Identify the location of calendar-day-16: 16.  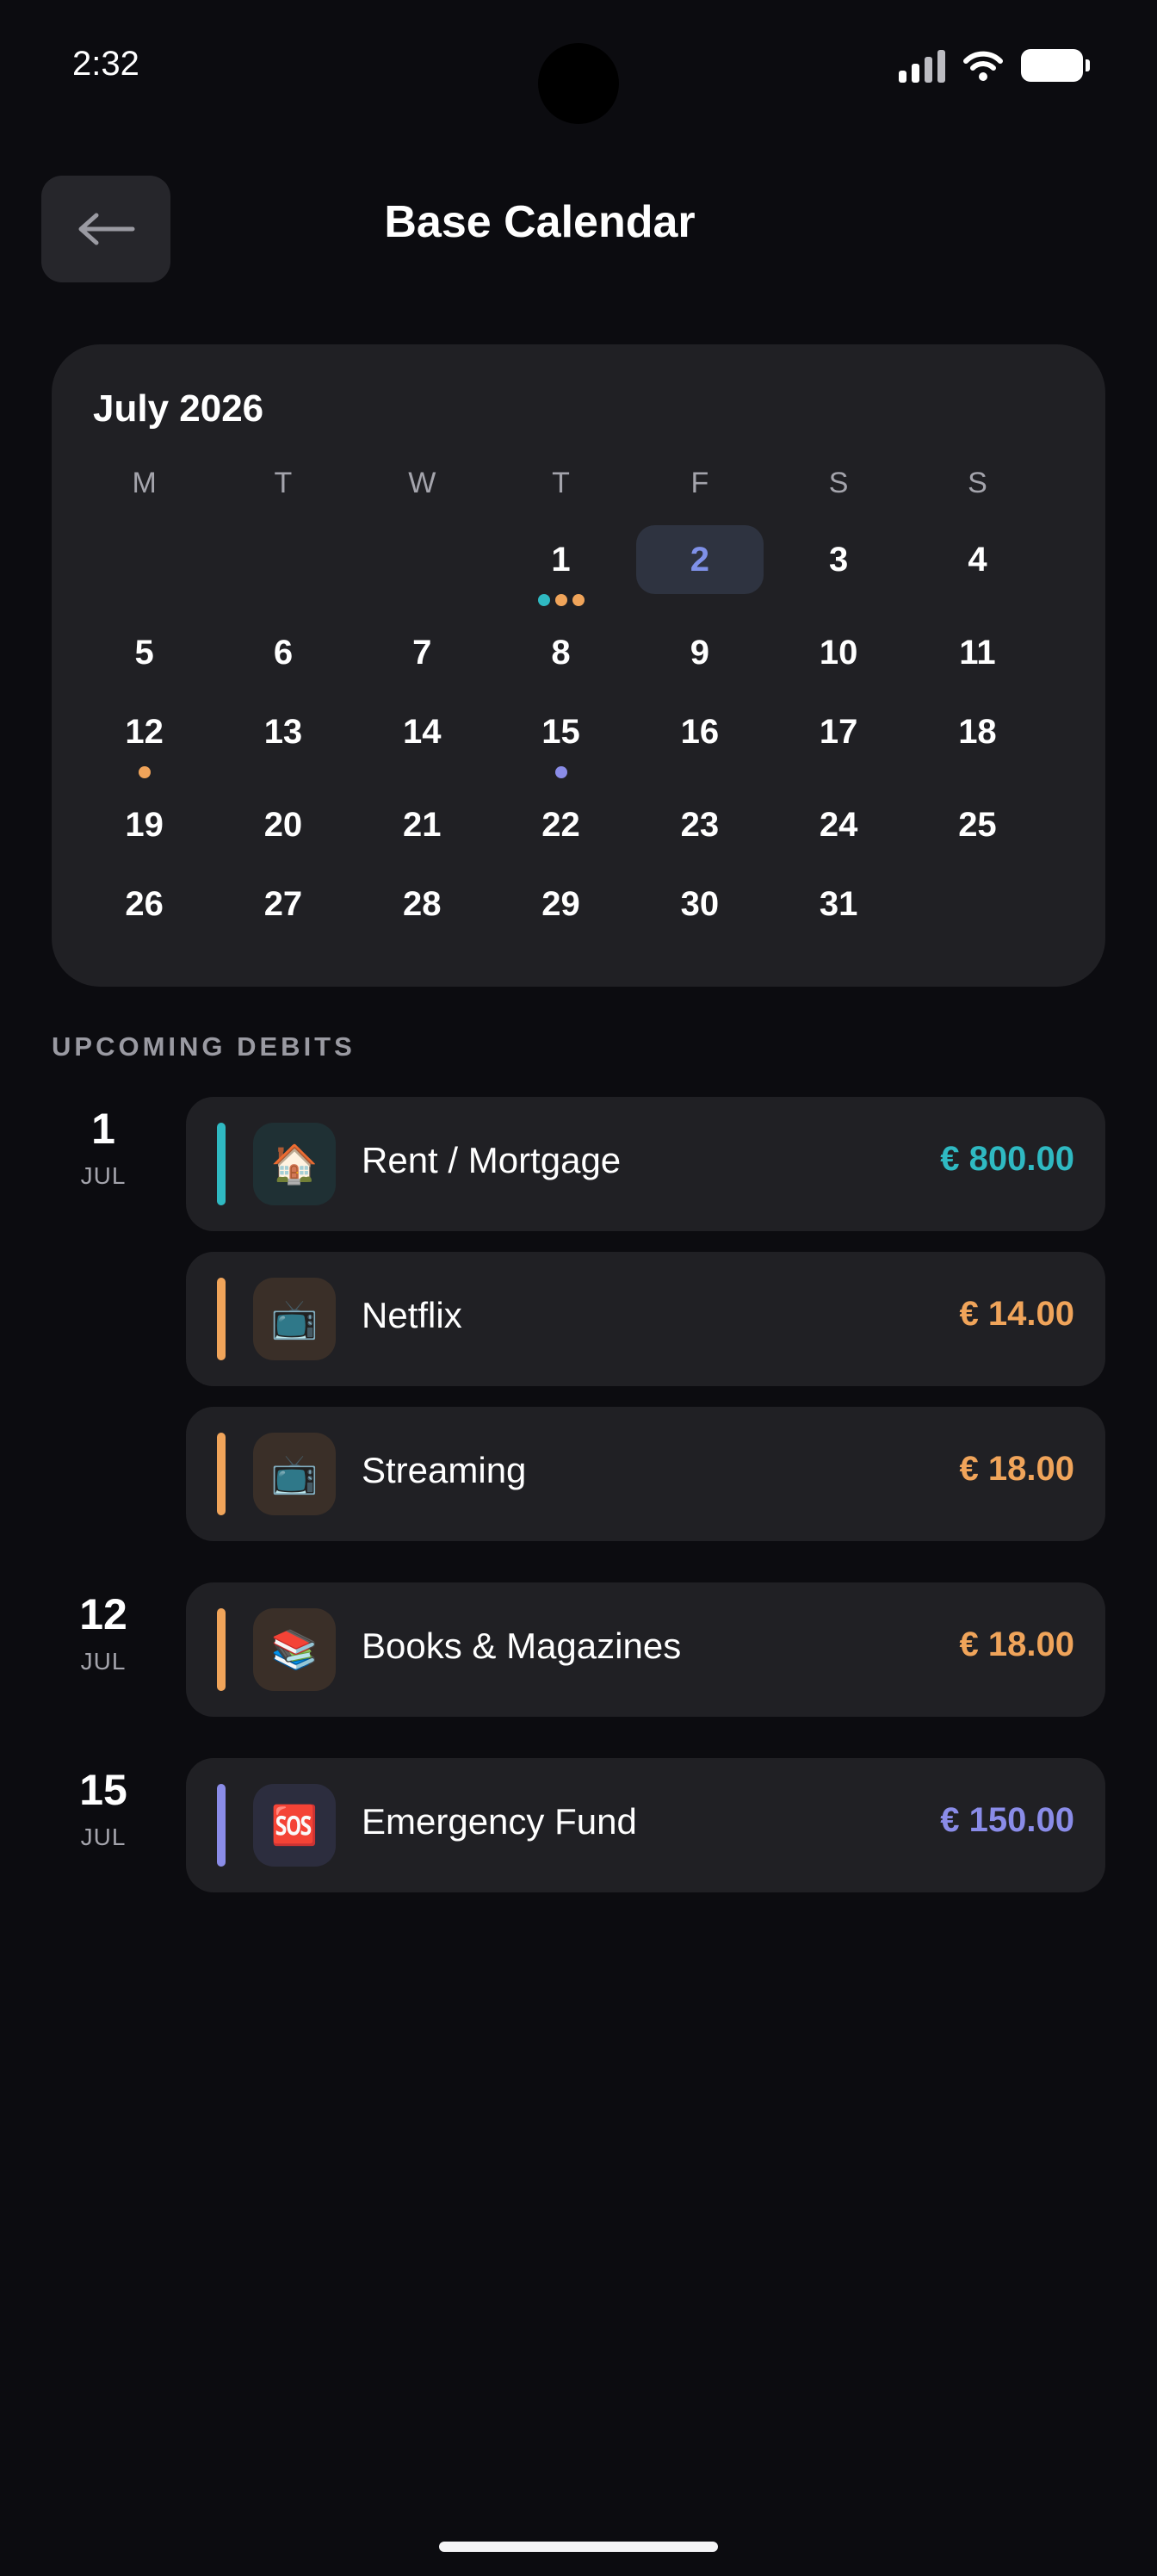
(700, 731).